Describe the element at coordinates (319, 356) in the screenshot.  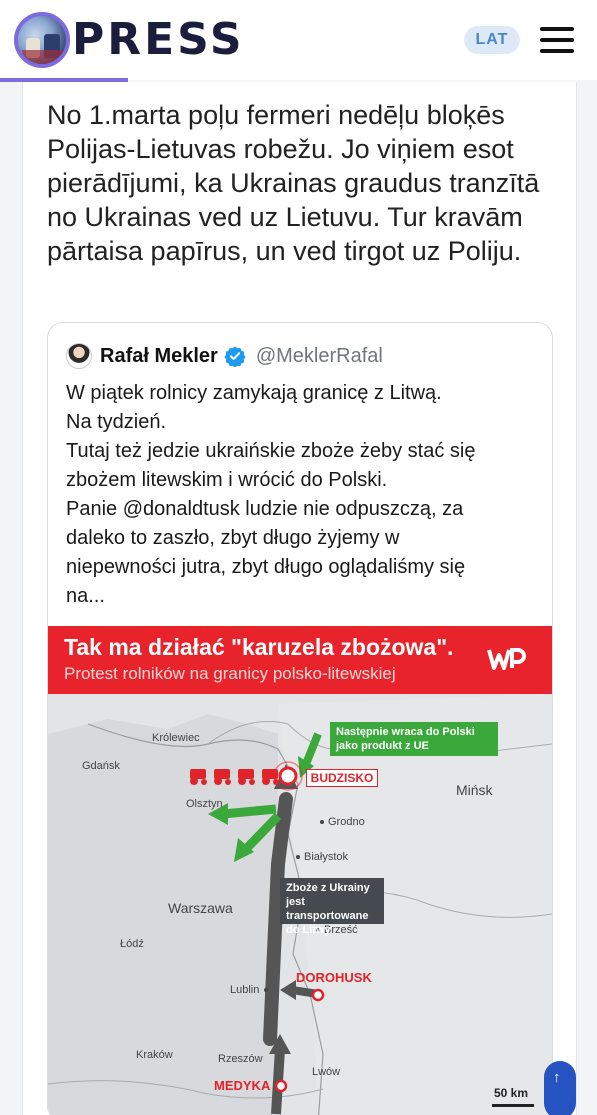
I see `tweet-handle: @MeklerRafal` at that location.